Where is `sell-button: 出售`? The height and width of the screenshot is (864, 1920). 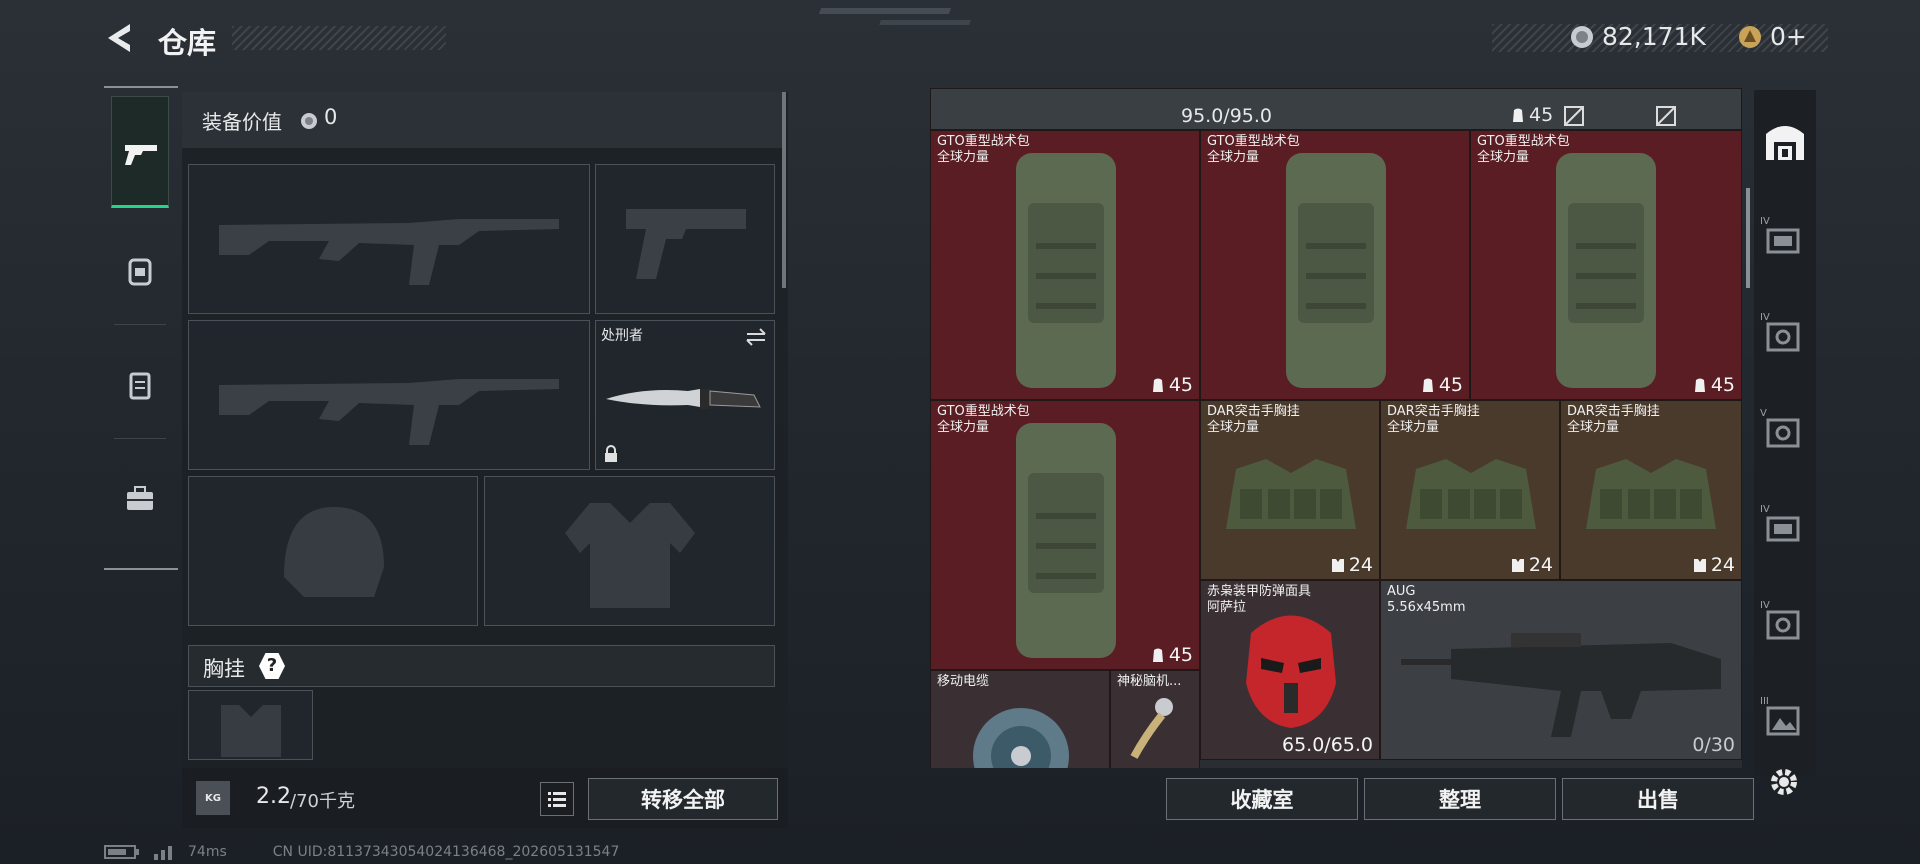
sell-button: 出售 is located at coordinates (1658, 799).